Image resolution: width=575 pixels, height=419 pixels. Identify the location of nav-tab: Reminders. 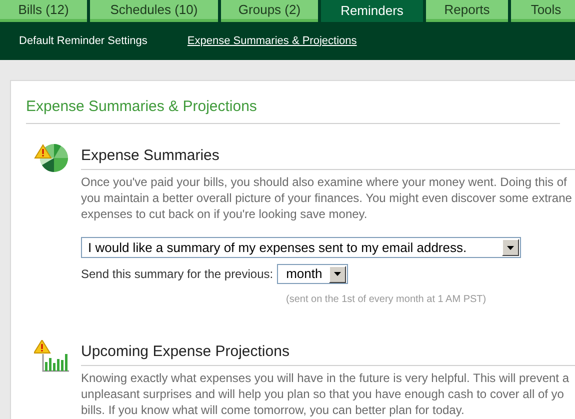
(372, 11).